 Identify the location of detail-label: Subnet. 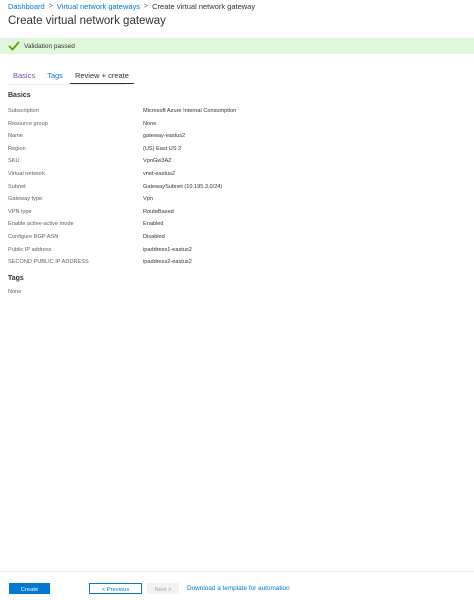
(17, 186).